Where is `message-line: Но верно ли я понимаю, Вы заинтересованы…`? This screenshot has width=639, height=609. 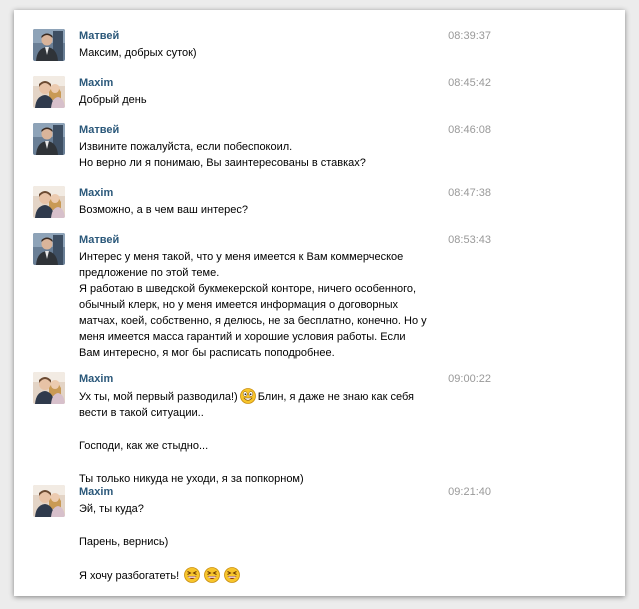 message-line: Но верно ли я понимаю, Вы заинтересованы… is located at coordinates (222, 163).